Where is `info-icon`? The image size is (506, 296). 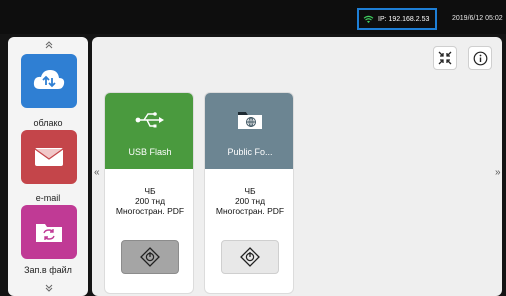 info-icon is located at coordinates (480, 58).